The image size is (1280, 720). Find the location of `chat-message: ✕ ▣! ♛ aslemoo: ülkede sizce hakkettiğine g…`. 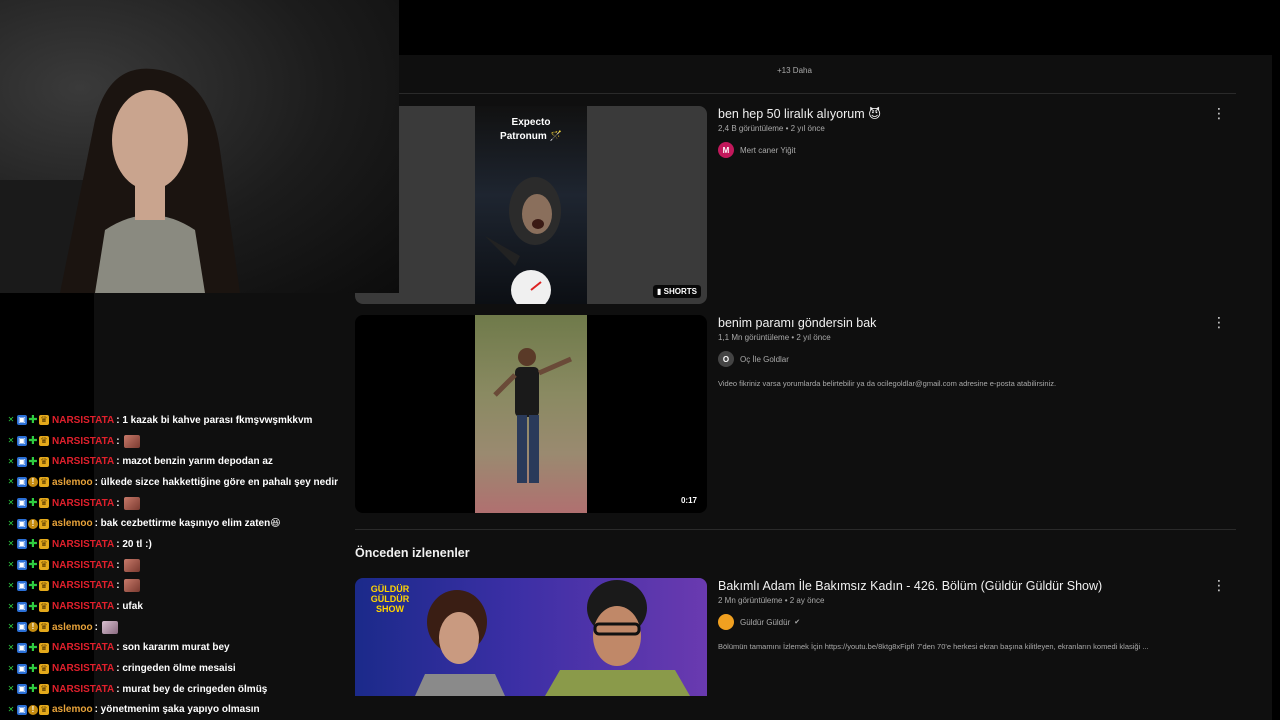

chat-message: ✕ ▣! ♛ aslemoo: ülkede sizce hakkettiğine g… is located at coordinates (186, 482).